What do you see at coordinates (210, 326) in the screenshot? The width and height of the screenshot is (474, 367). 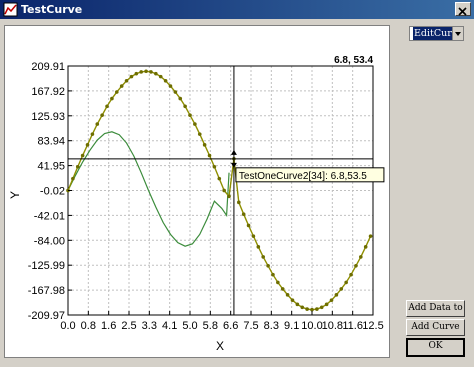 I see `x-tick-label: 5.8` at bounding box center [210, 326].